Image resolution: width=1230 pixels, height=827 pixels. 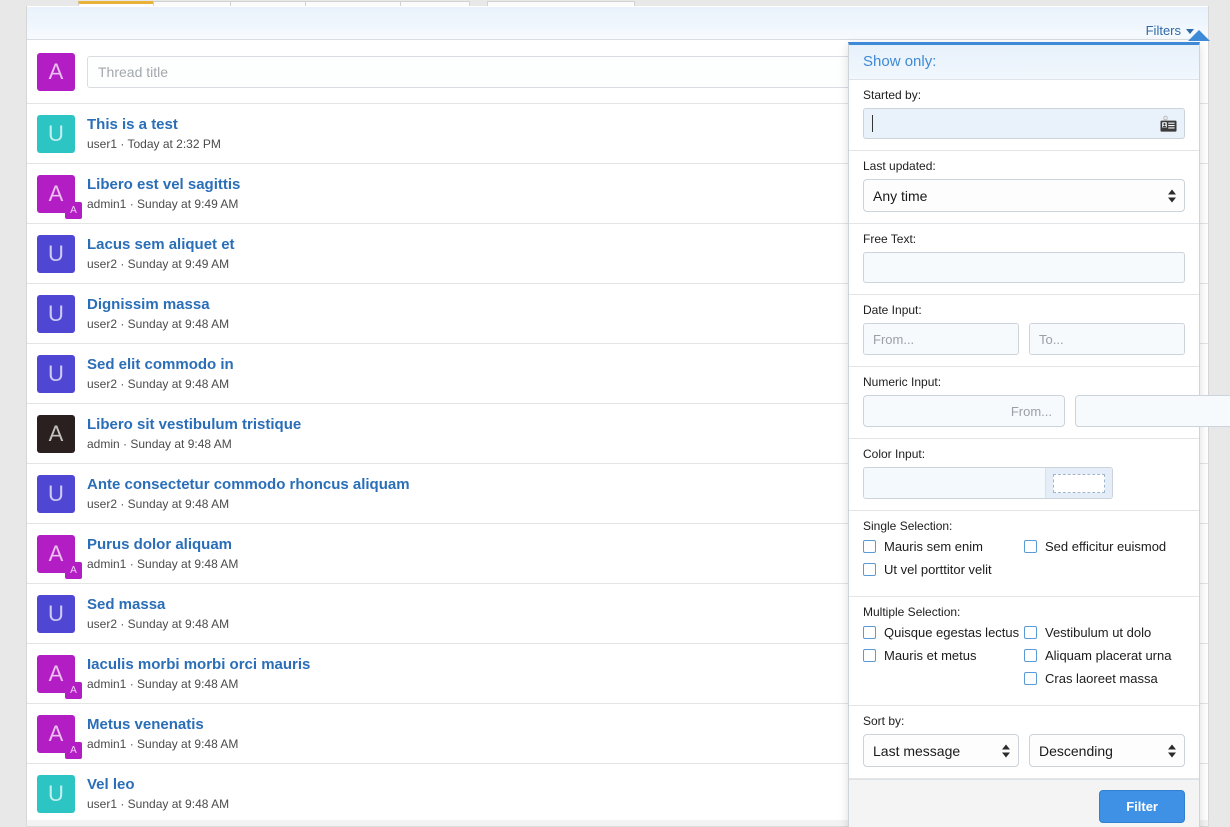 I want to click on multiple-selection-item-label: Cras laoreet massa, so click(x=1101, y=678).